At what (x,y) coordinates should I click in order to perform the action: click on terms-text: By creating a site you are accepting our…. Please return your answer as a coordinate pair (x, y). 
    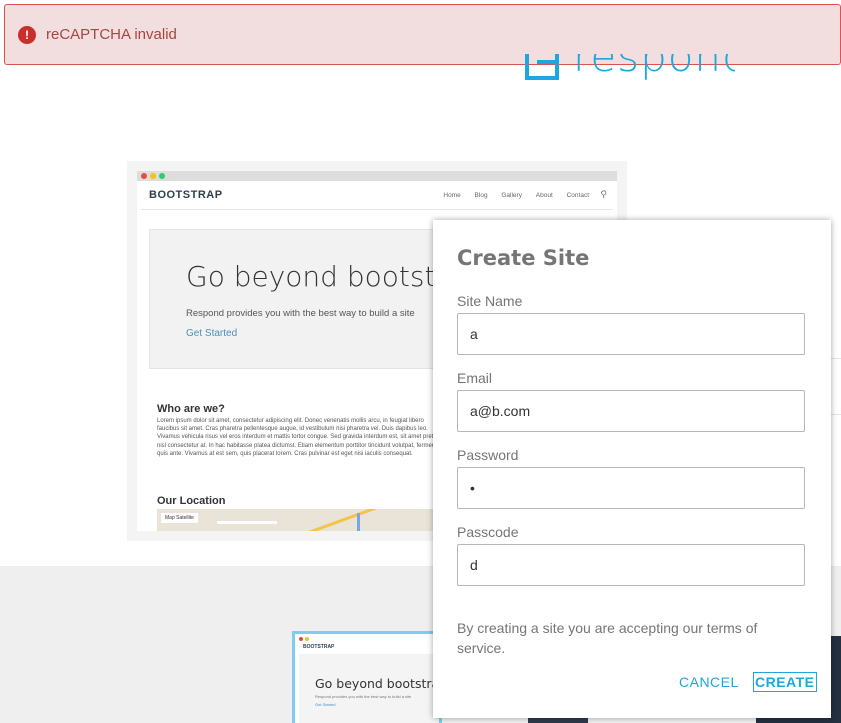
    Looking at the image, I should click on (607, 638).